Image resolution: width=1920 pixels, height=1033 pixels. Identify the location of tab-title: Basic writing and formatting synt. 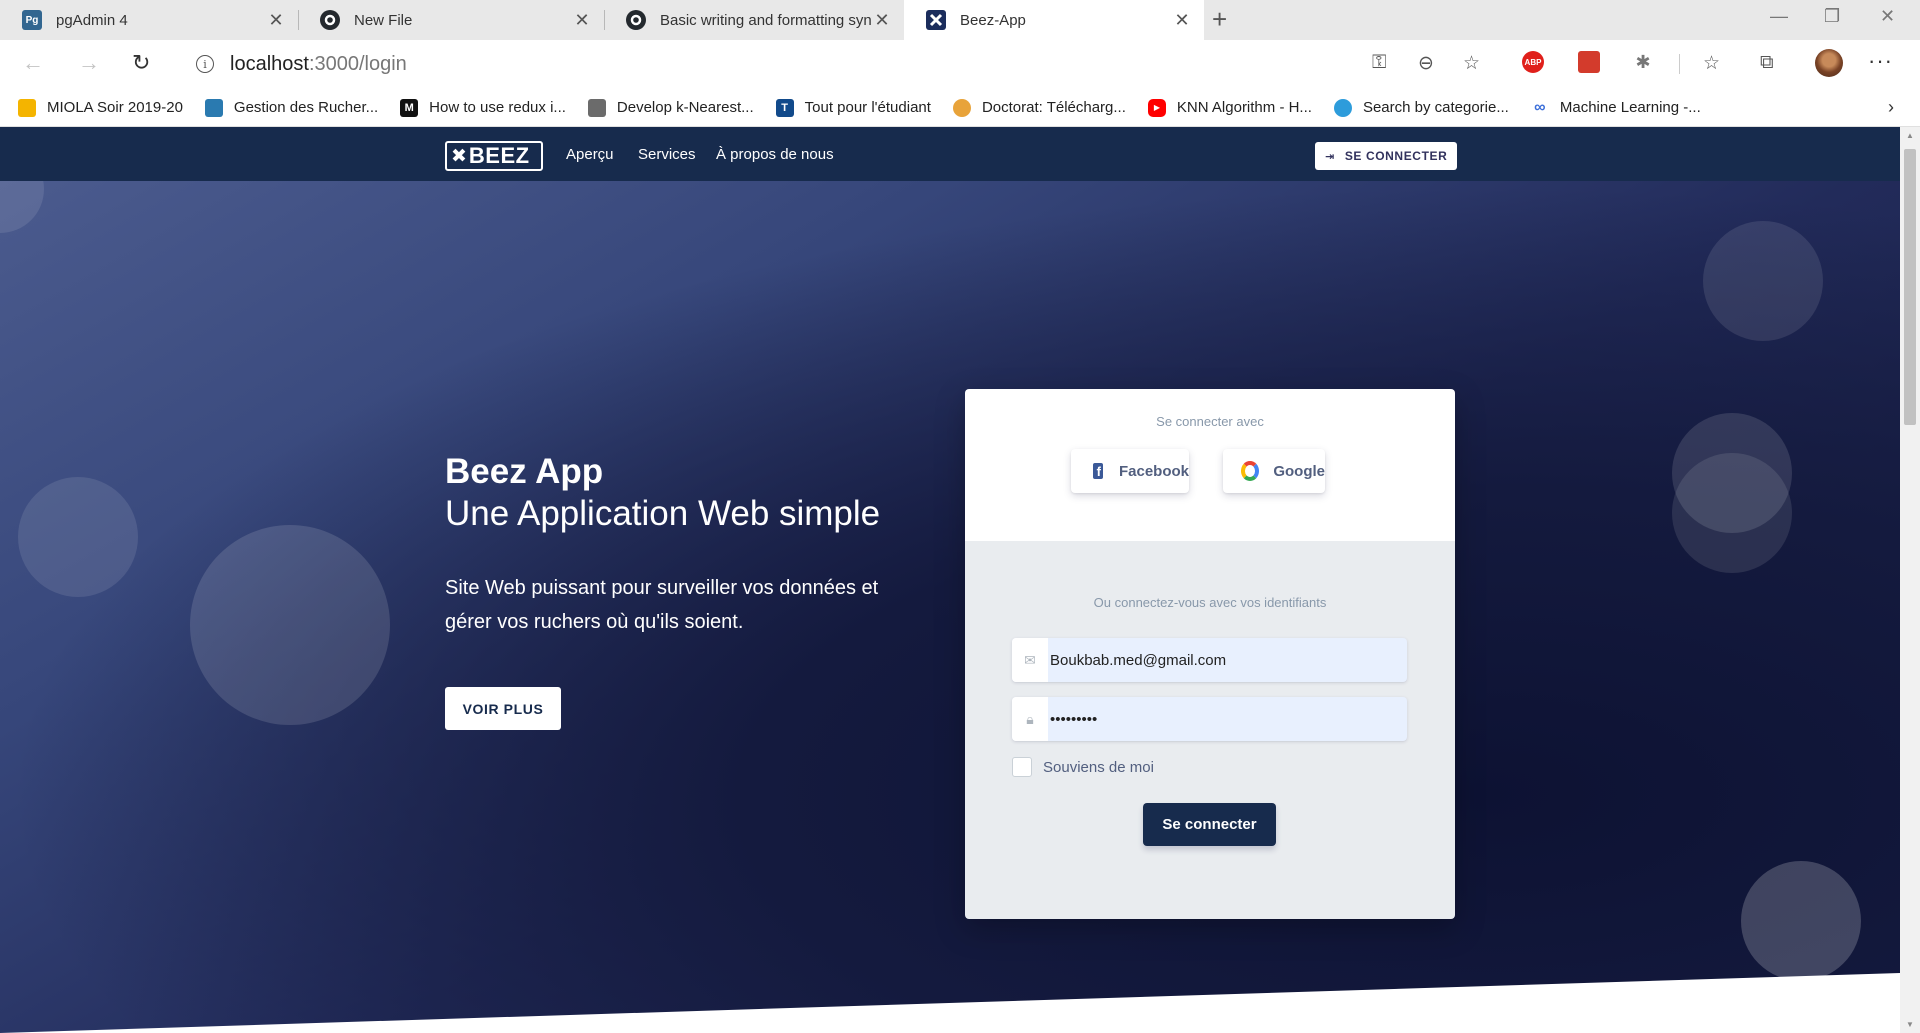
(766, 20).